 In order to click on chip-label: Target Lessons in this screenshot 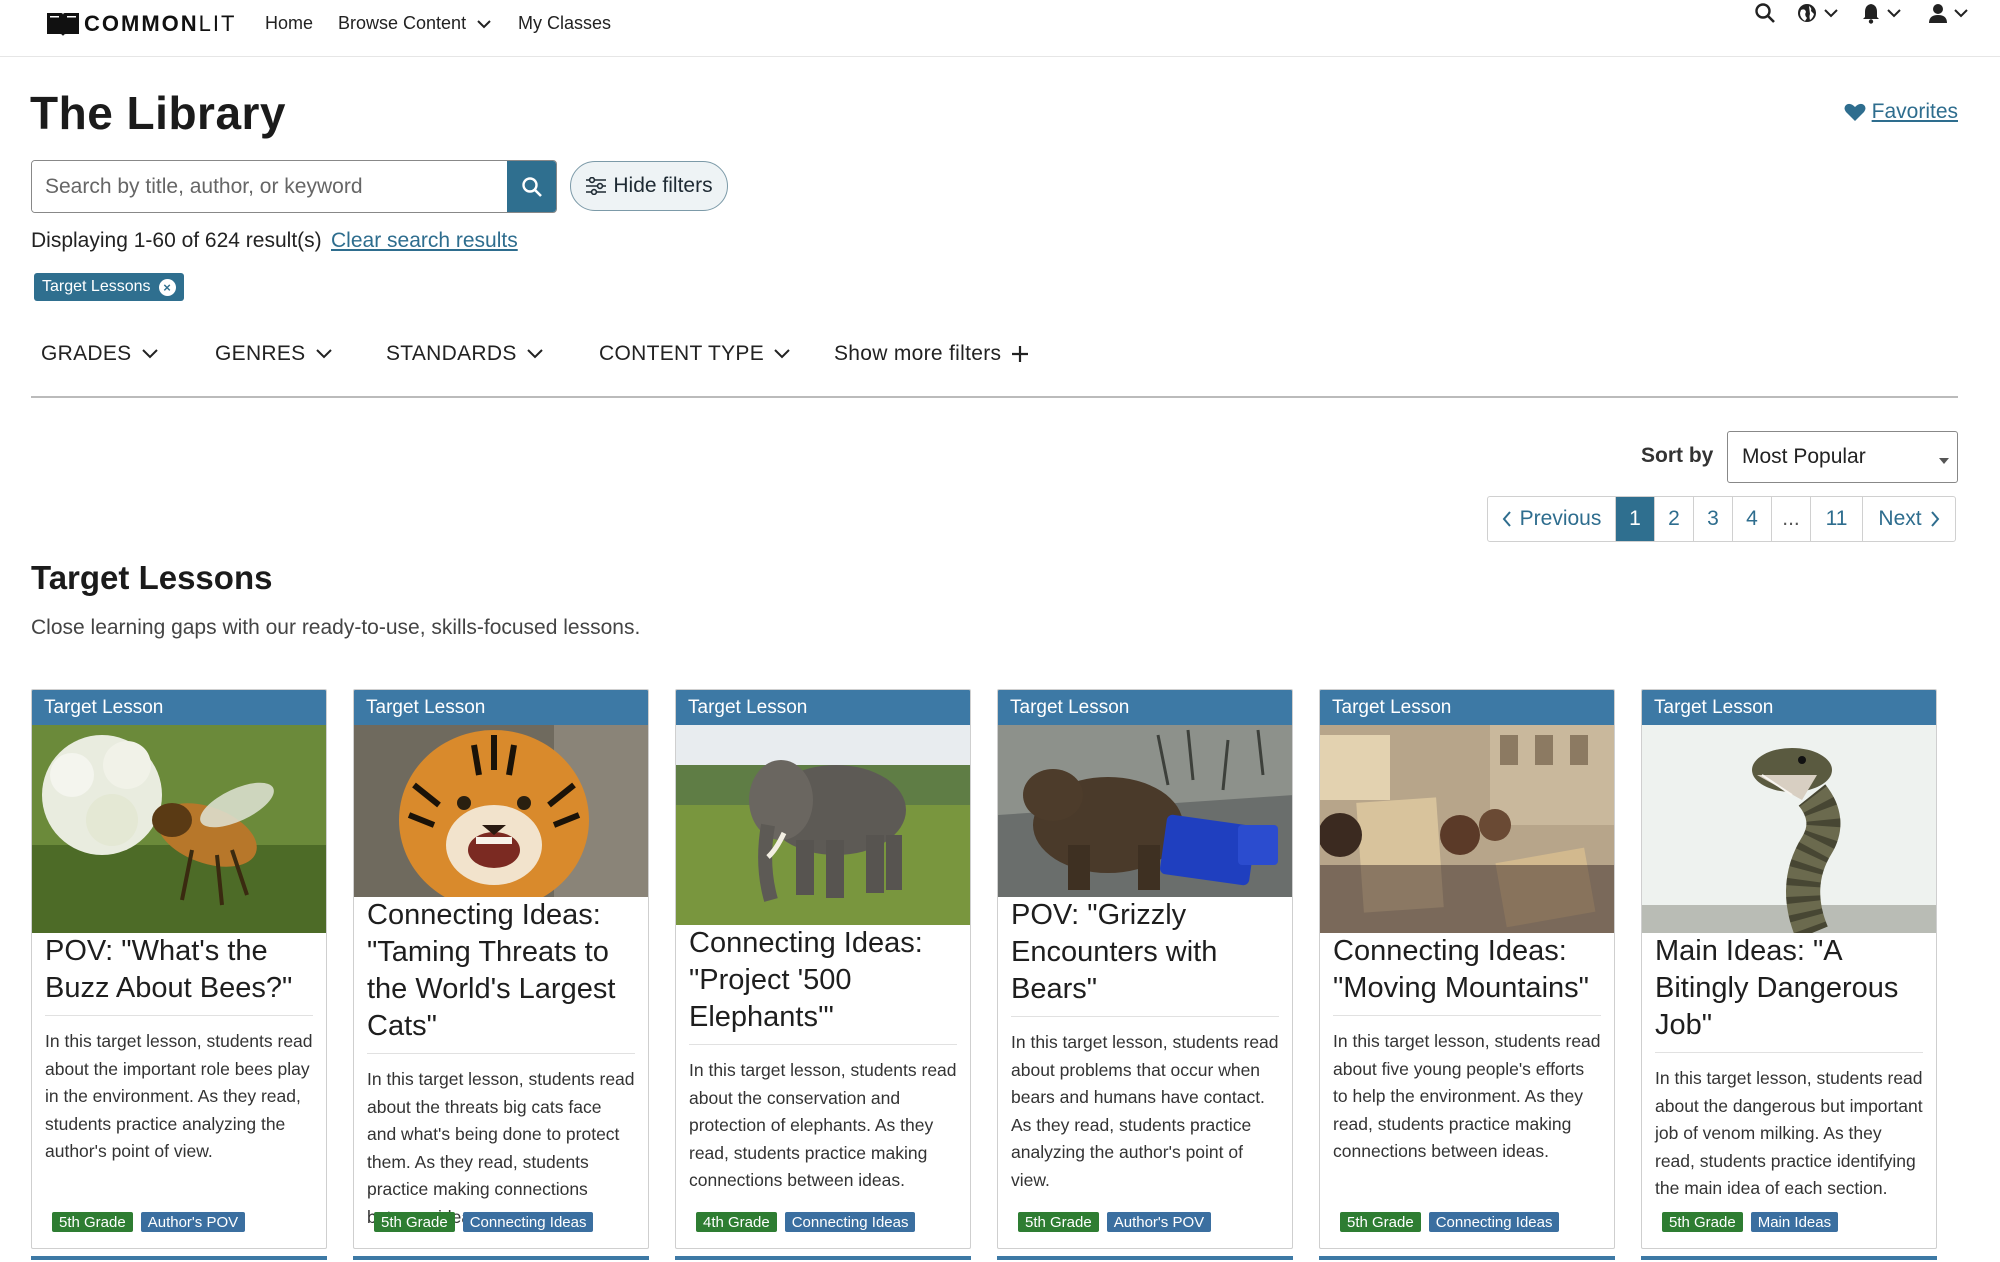, I will do `click(96, 286)`.